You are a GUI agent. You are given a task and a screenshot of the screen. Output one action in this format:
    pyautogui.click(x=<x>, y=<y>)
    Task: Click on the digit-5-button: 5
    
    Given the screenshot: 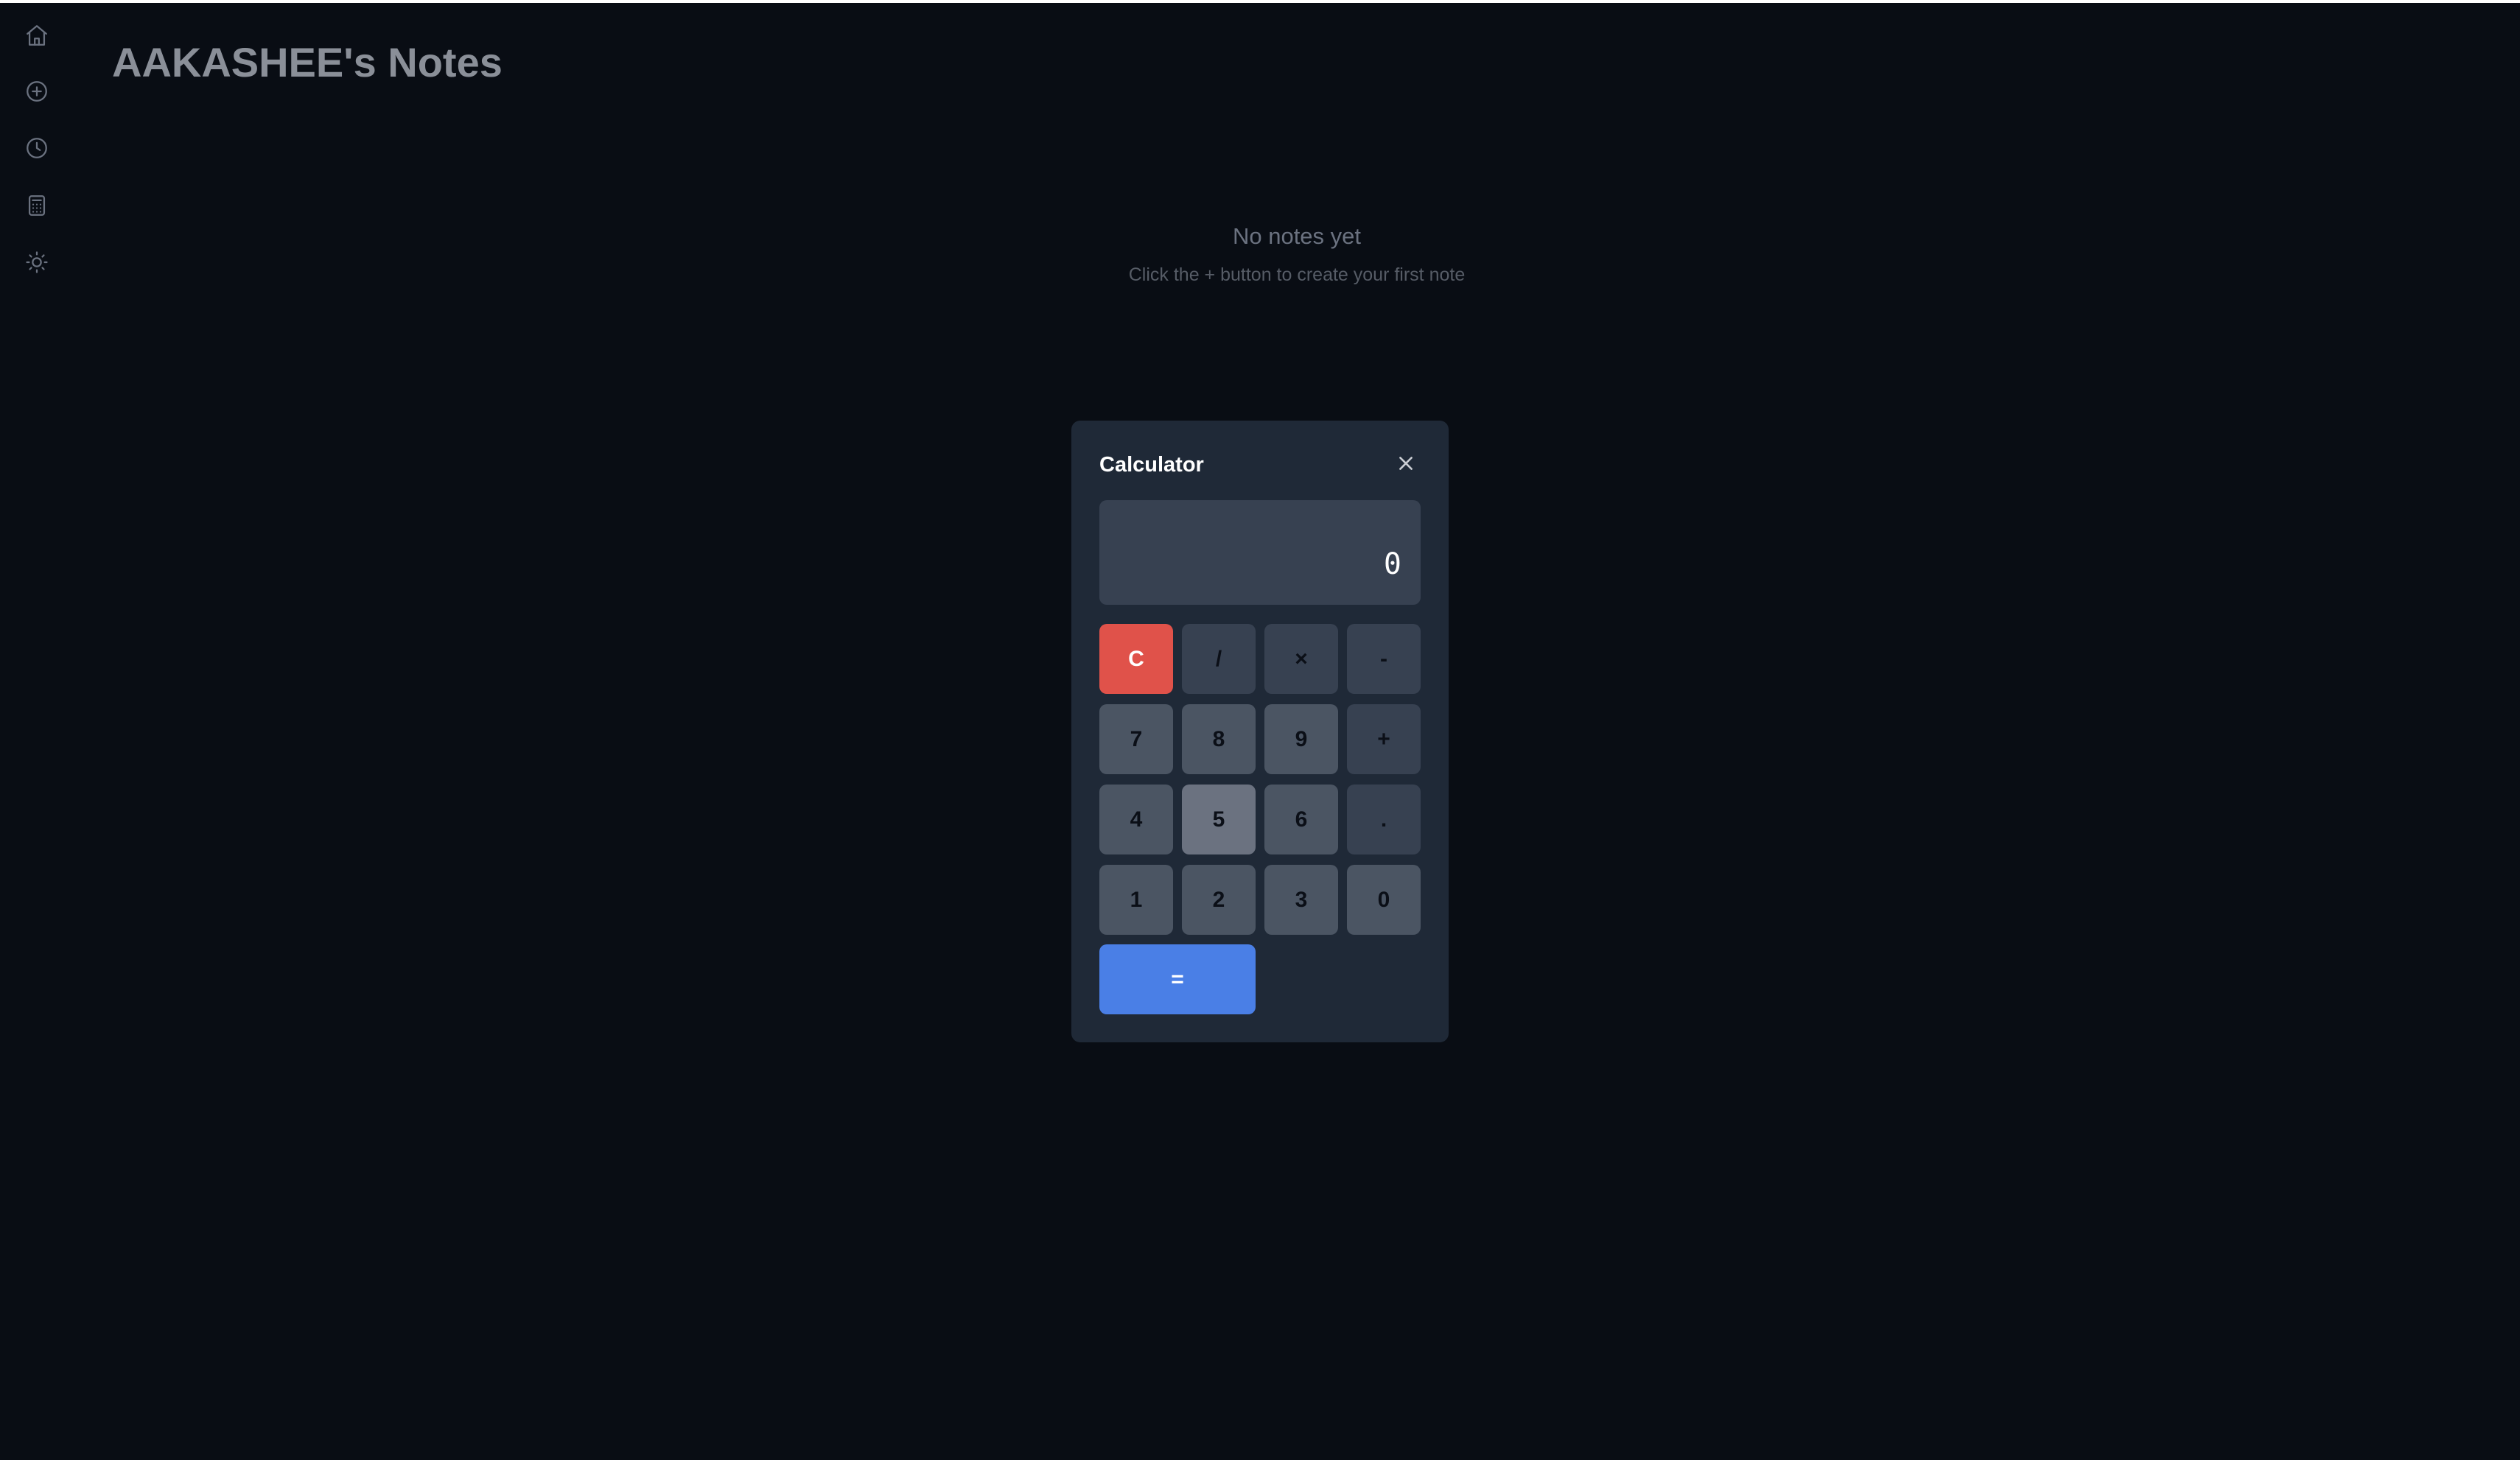 What is the action you would take?
    pyautogui.click(x=1219, y=819)
    